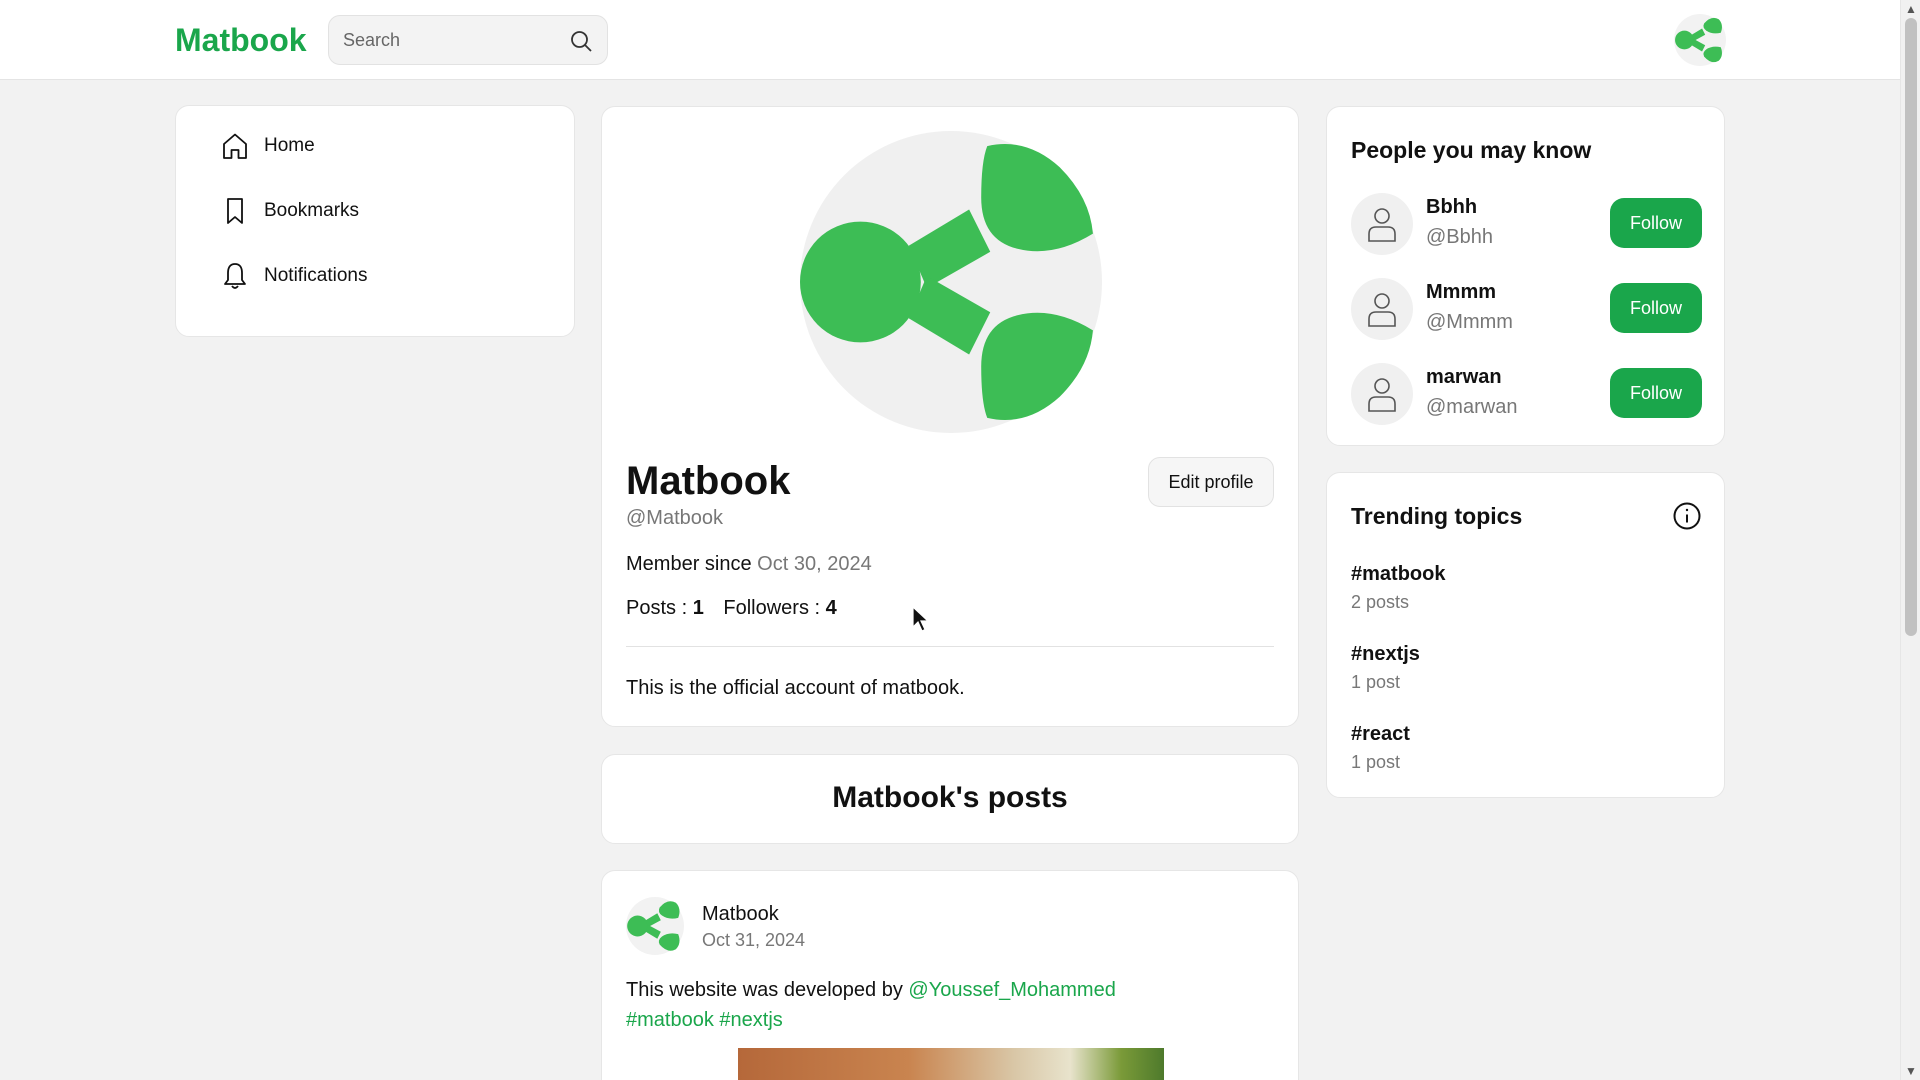  Describe the element at coordinates (1911, 1071) in the screenshot. I see `scroll-down-arrow: ▼` at that location.